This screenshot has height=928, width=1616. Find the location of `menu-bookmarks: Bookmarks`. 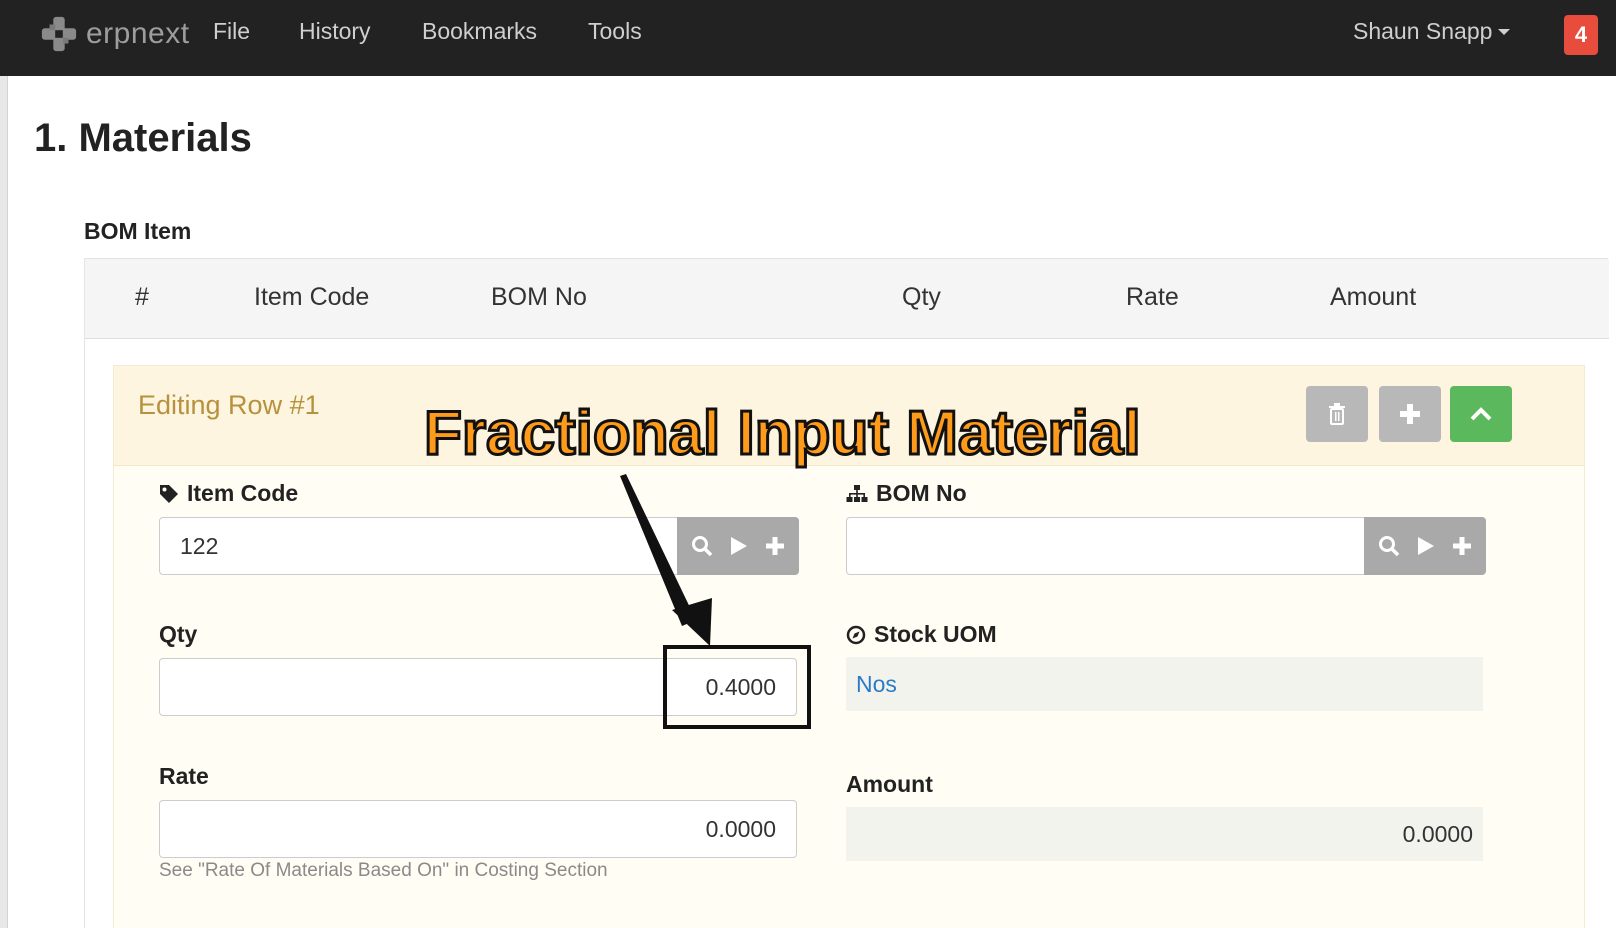

menu-bookmarks: Bookmarks is located at coordinates (479, 31).